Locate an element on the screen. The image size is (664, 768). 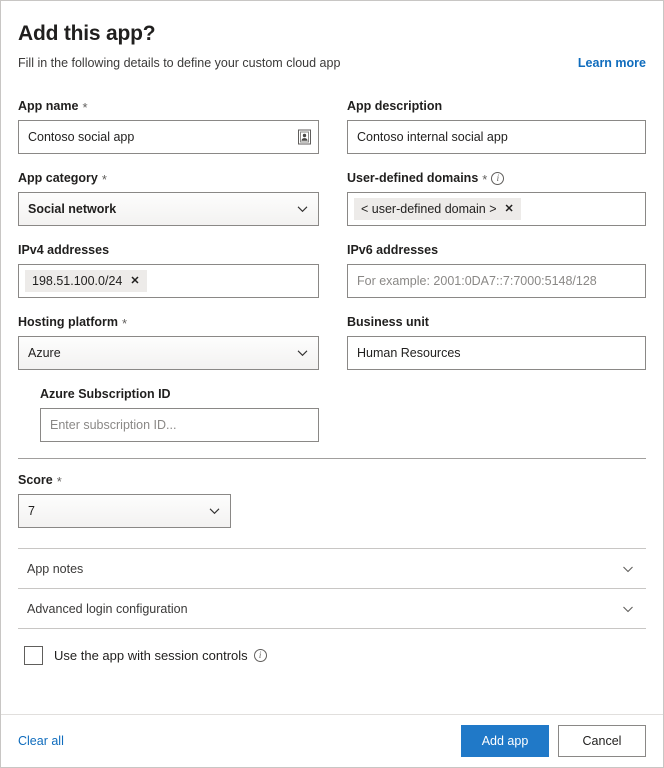
label-azure-subscription-id-text: Azure Subscription ID is located at coordinates (105, 394).